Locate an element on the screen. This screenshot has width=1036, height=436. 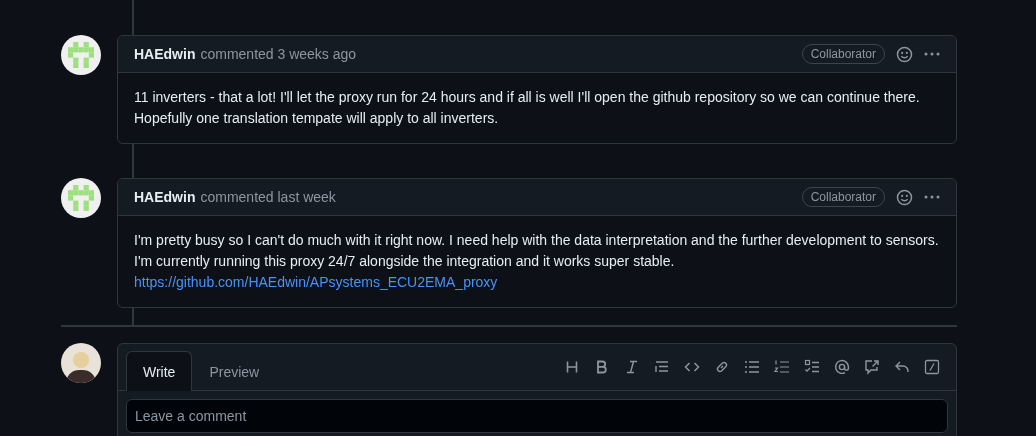
repository-link: https://github.com/HAEdwin/APsystems_ECU2EMA_proxy is located at coordinates (316, 282).